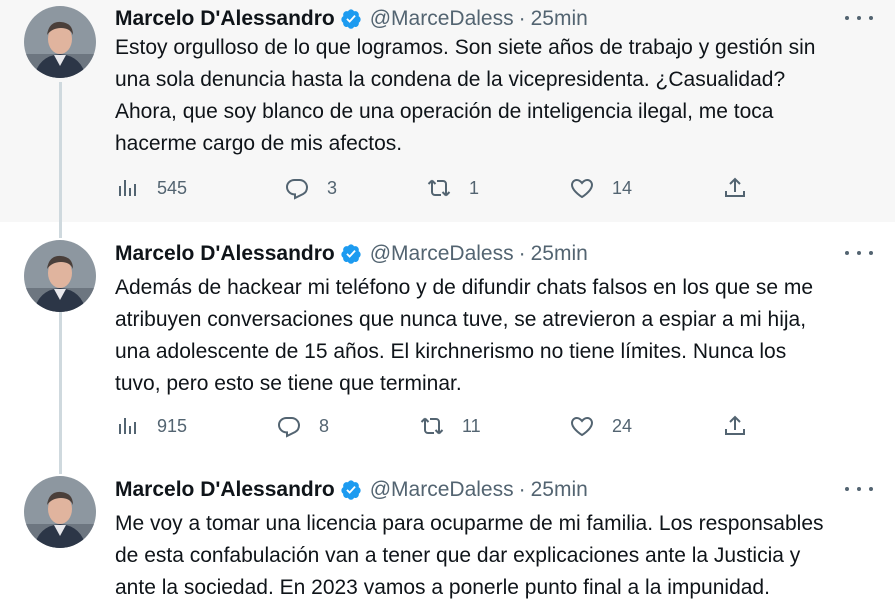  What do you see at coordinates (332, 187) in the screenshot?
I see `reply-count: 3` at bounding box center [332, 187].